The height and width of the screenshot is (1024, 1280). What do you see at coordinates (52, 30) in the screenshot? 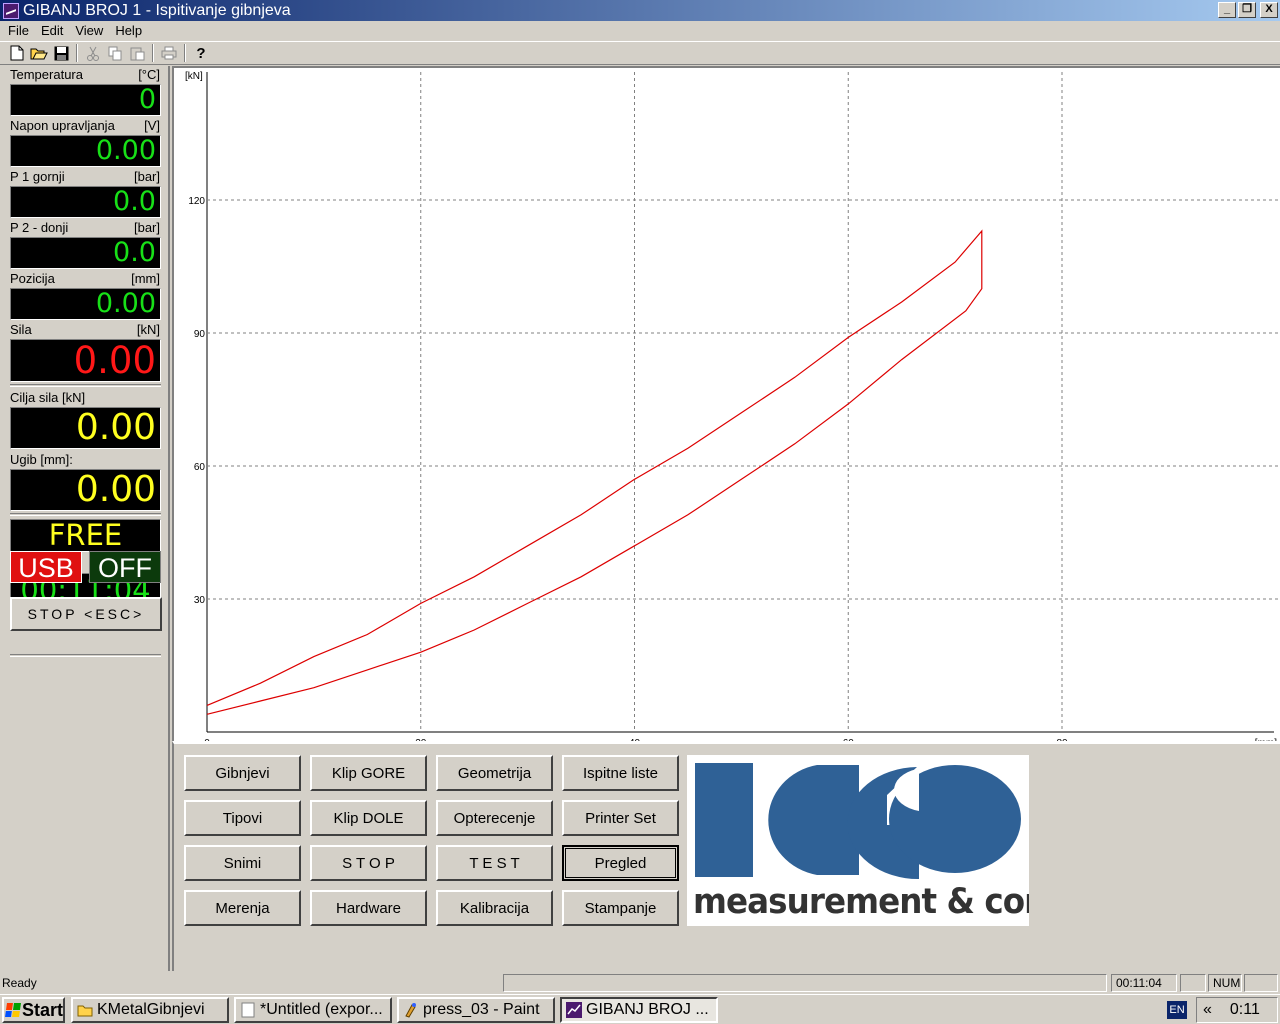
I see `menu-edit: Edit` at bounding box center [52, 30].